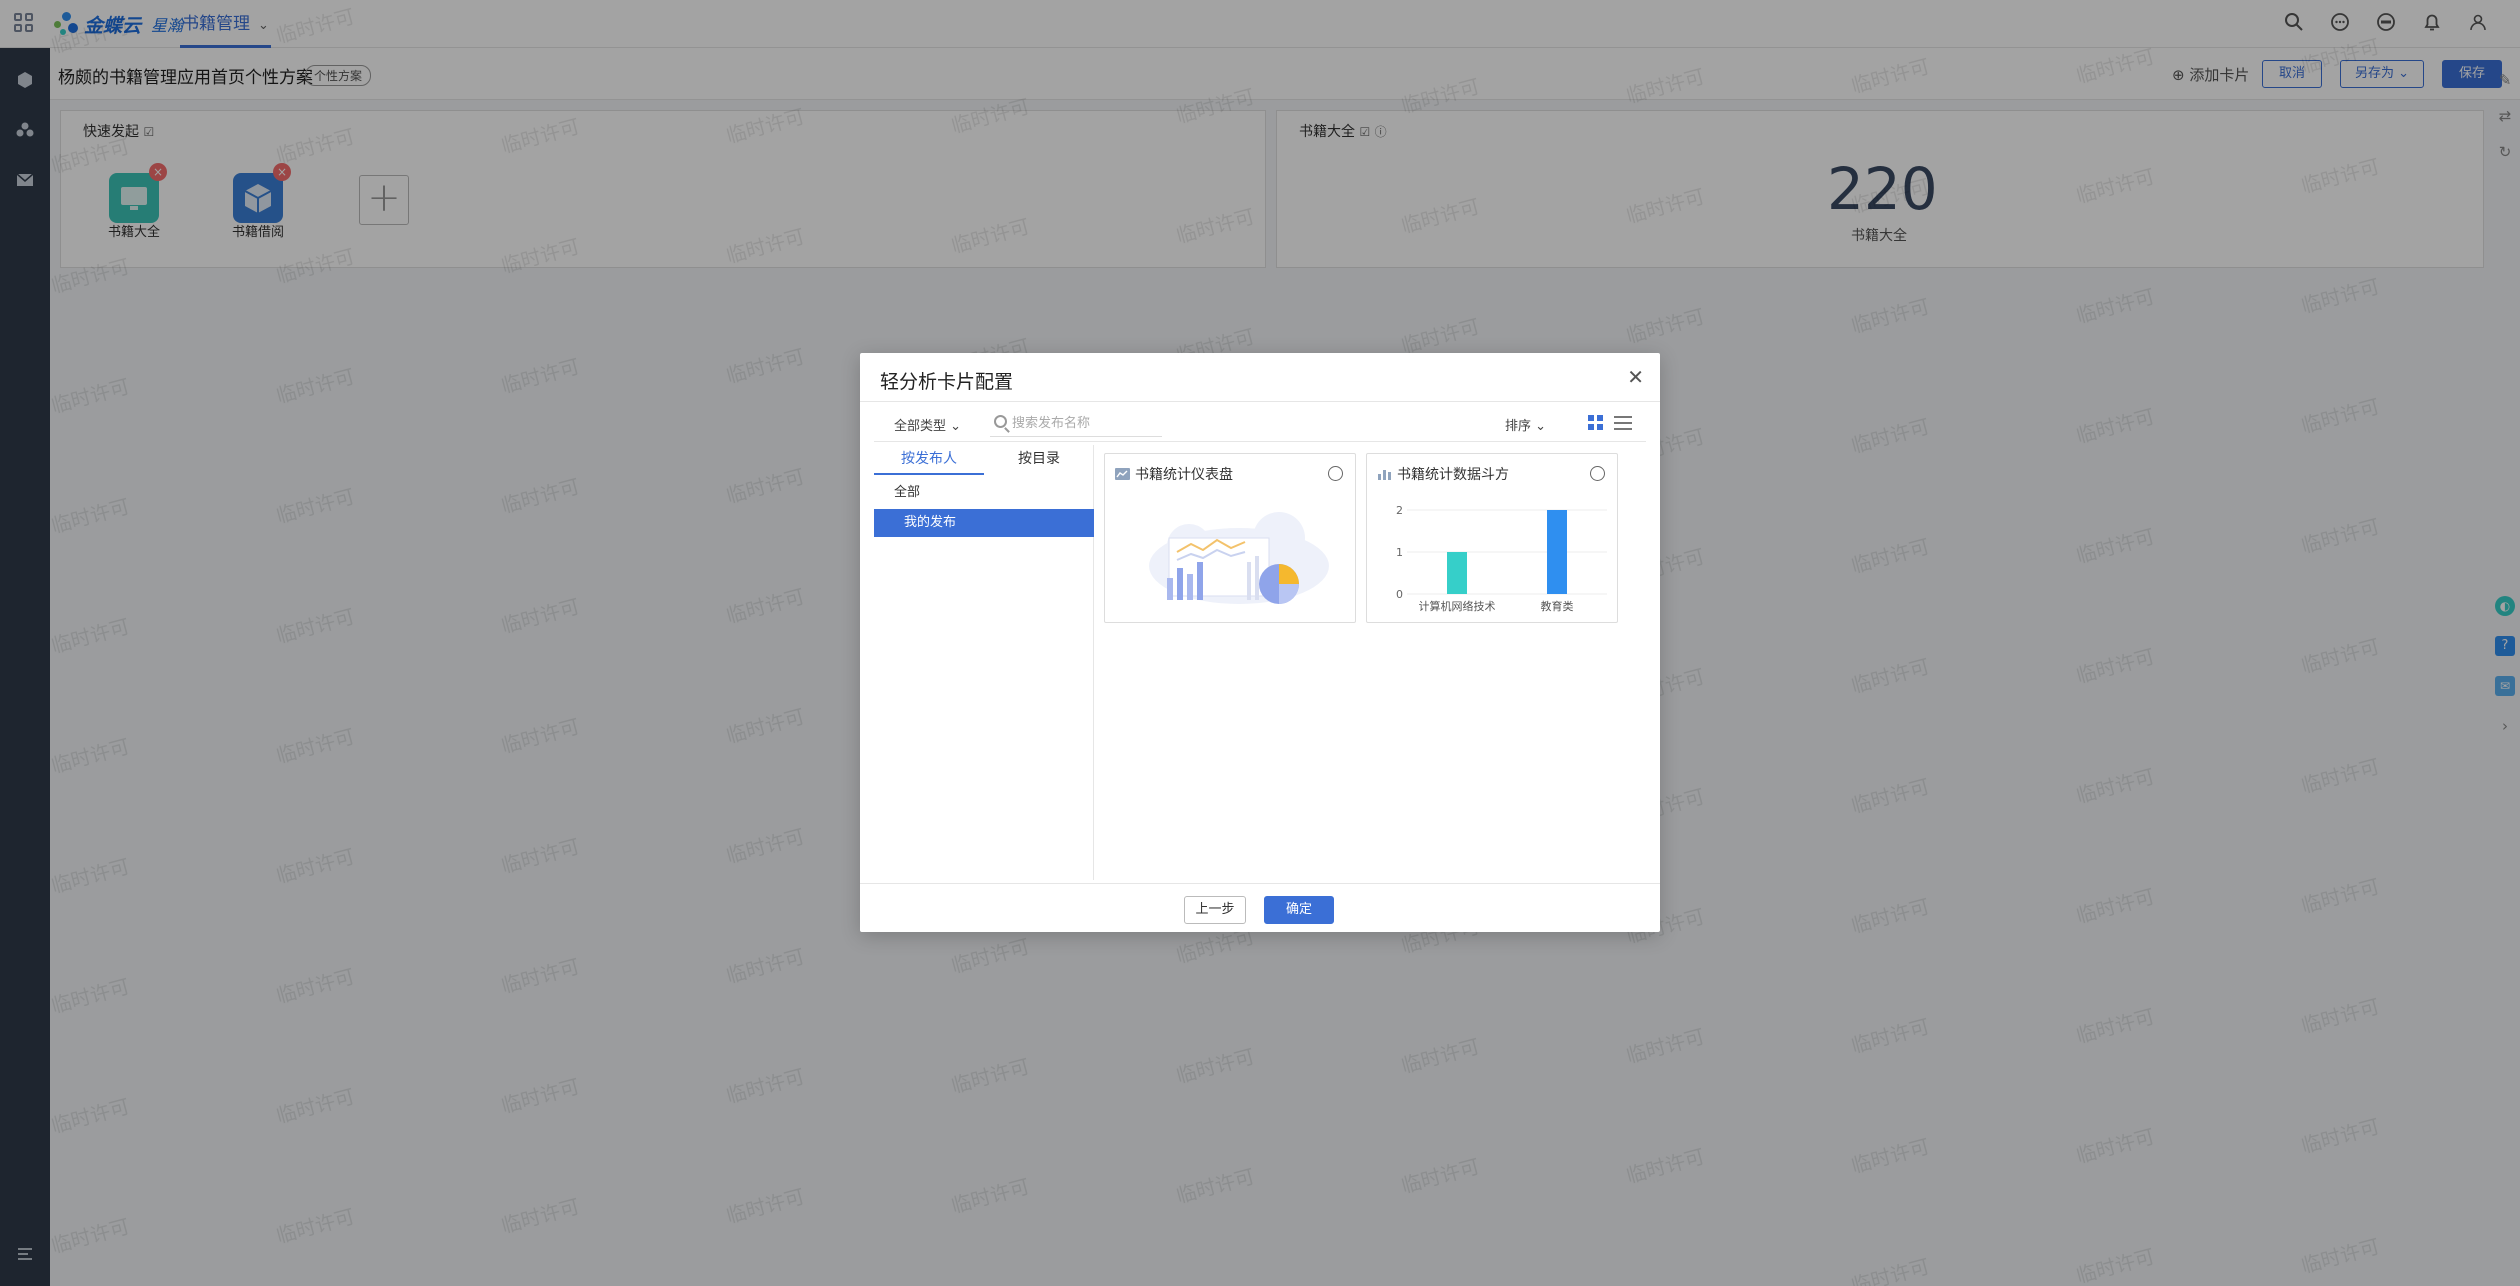 This screenshot has width=2520, height=1286. I want to click on bar-chart: 0 1 2 计算机网络技术 教育类, so click(1501, 558).